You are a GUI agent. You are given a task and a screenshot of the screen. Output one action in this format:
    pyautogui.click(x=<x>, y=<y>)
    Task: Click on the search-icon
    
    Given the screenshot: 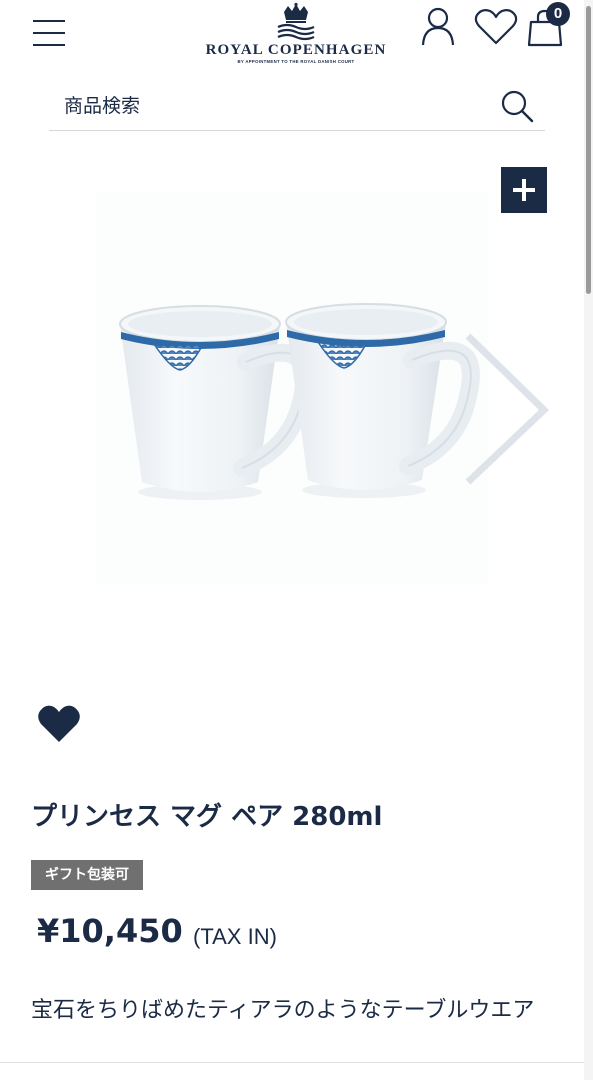 What is the action you would take?
    pyautogui.click(x=517, y=106)
    